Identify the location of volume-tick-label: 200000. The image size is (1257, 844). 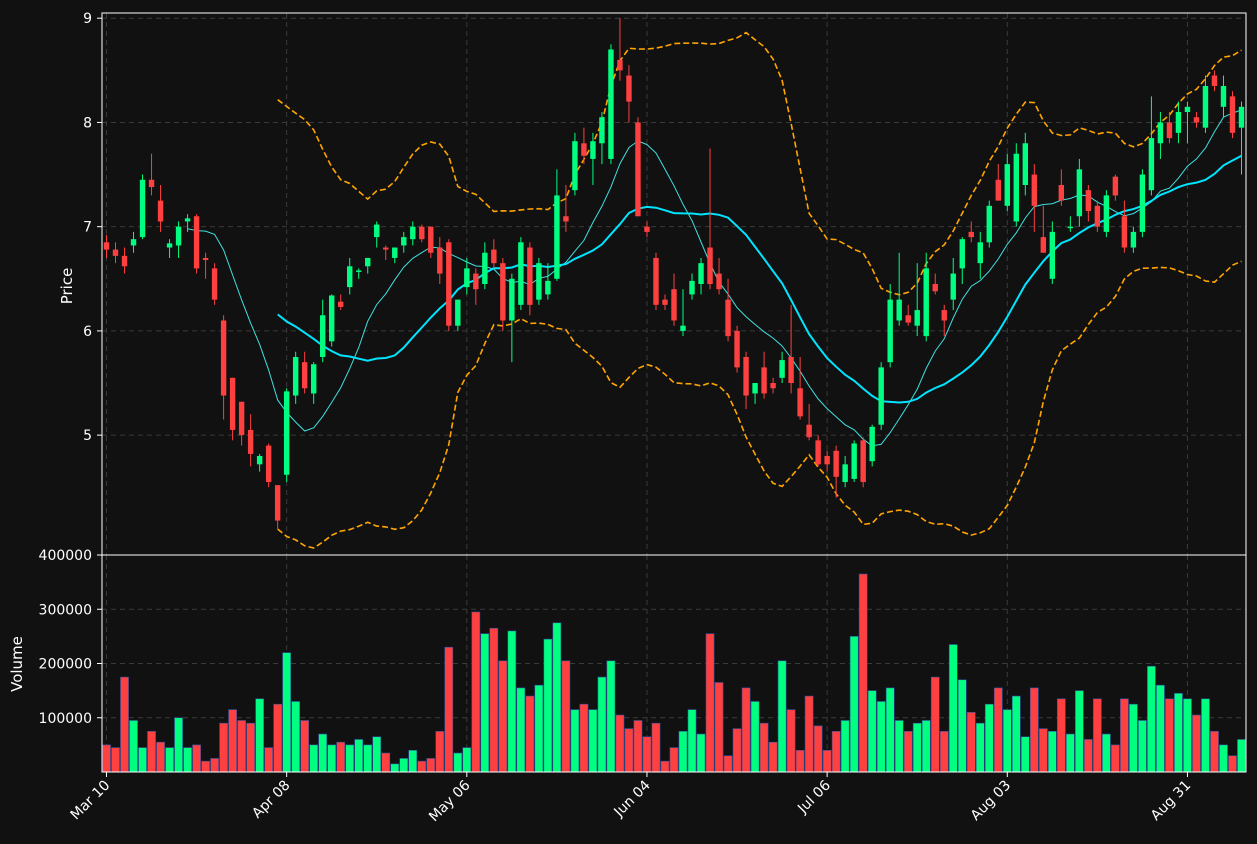
(65, 665).